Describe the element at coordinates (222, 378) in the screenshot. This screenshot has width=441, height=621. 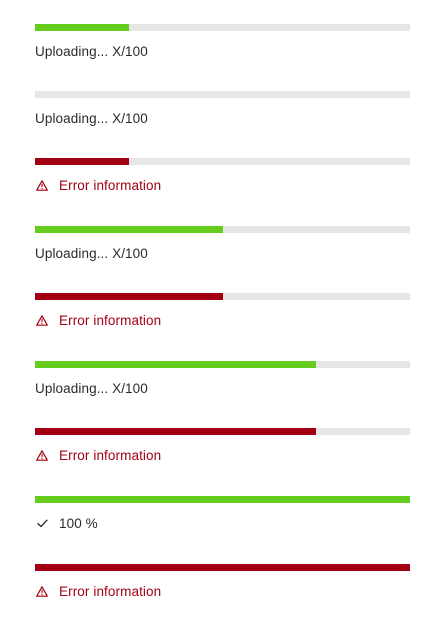
I see `progress-item-uploading-75: Uploading... X/100` at that location.